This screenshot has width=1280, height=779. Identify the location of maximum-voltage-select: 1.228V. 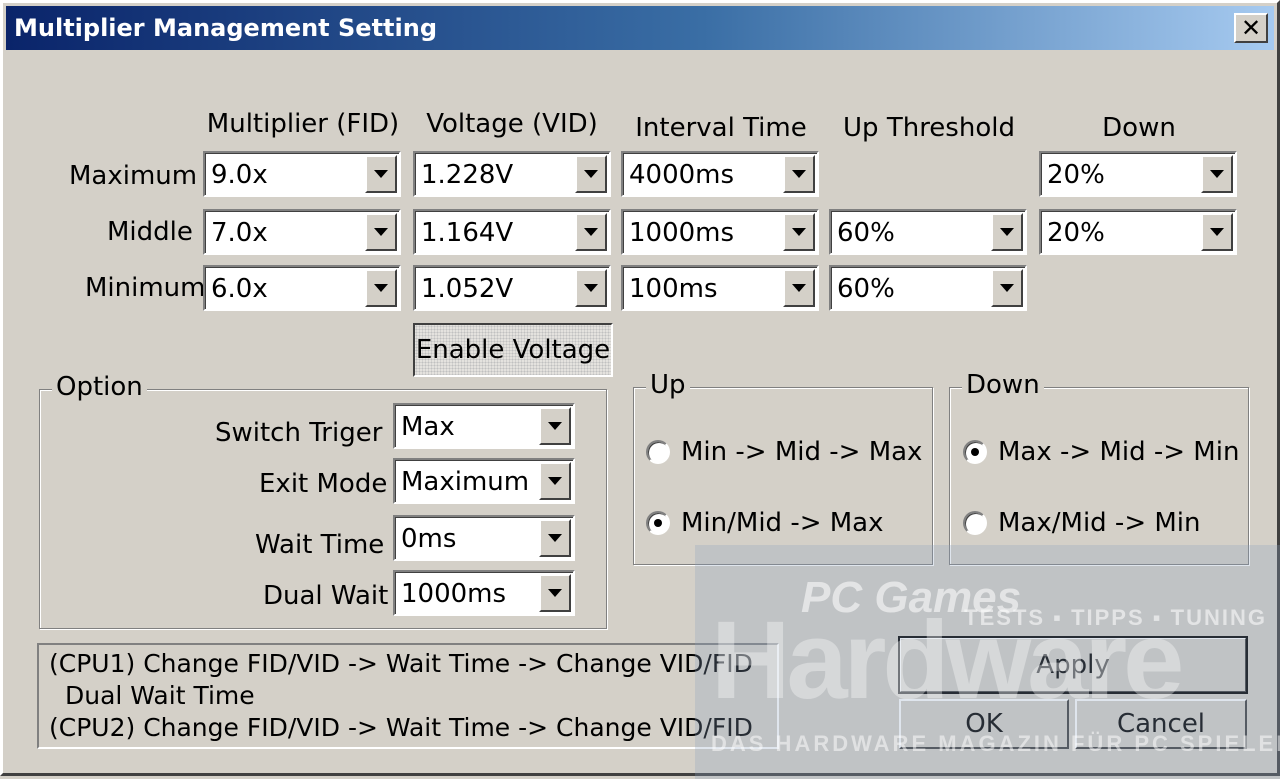
(512, 174).